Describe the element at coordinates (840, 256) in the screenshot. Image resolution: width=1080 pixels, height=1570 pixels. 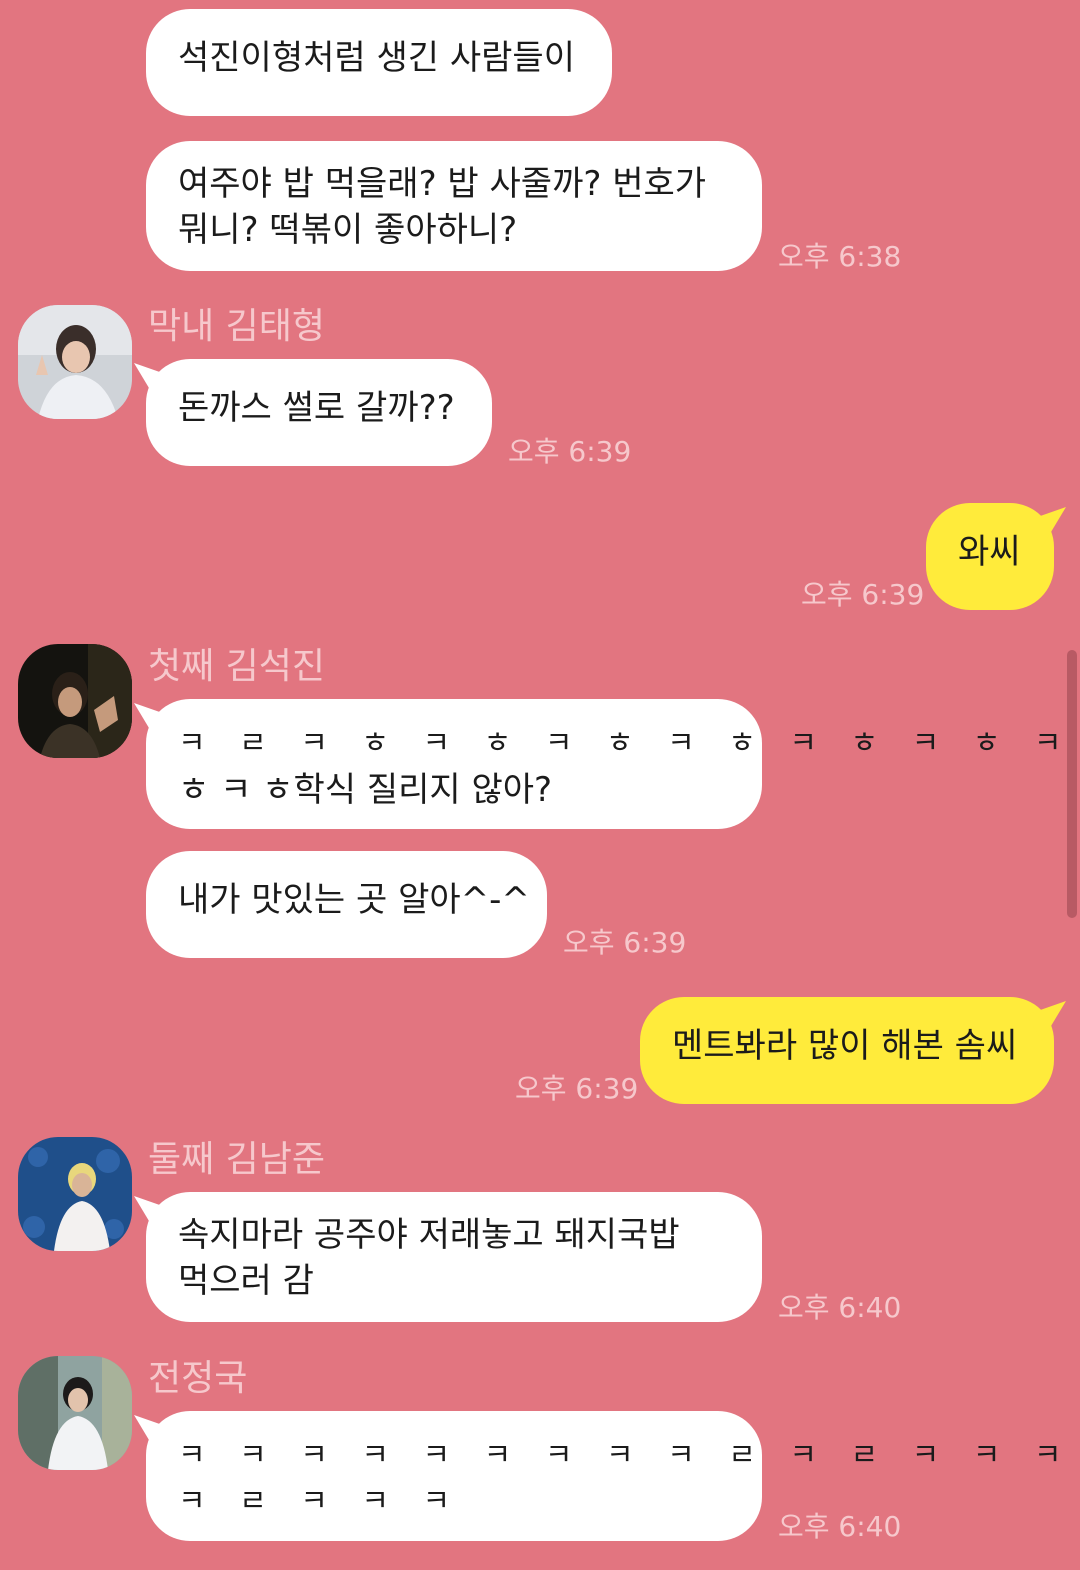
I see `message-timestamp: 오후 6:38` at that location.